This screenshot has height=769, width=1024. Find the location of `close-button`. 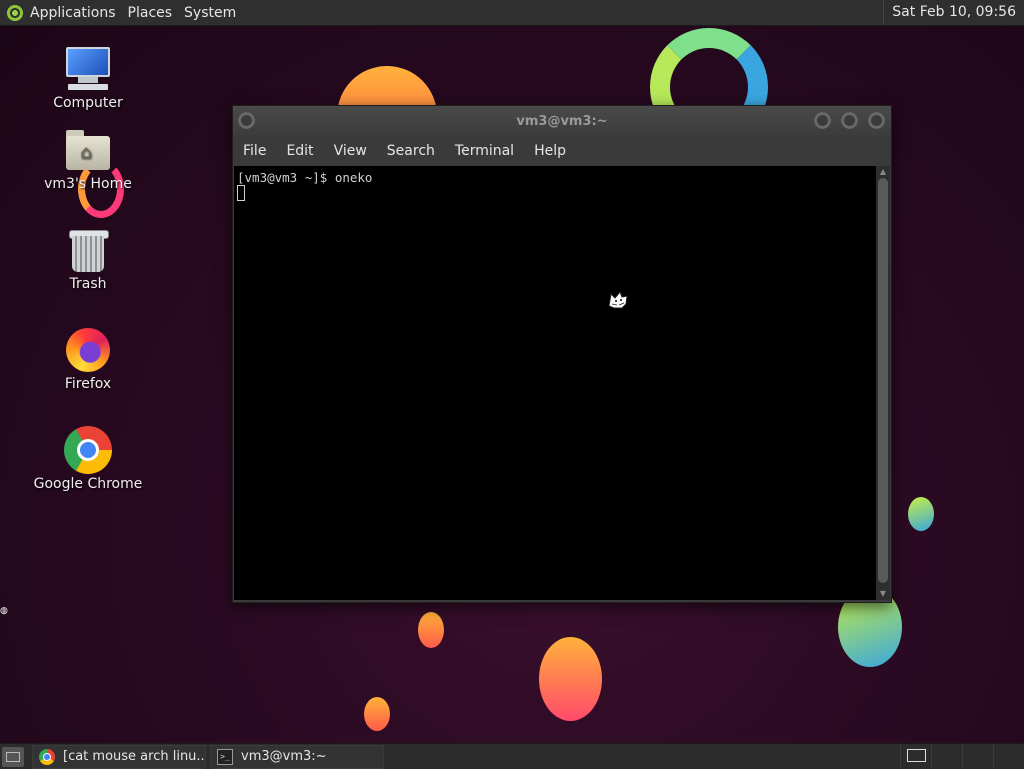

close-button is located at coordinates (876, 120).